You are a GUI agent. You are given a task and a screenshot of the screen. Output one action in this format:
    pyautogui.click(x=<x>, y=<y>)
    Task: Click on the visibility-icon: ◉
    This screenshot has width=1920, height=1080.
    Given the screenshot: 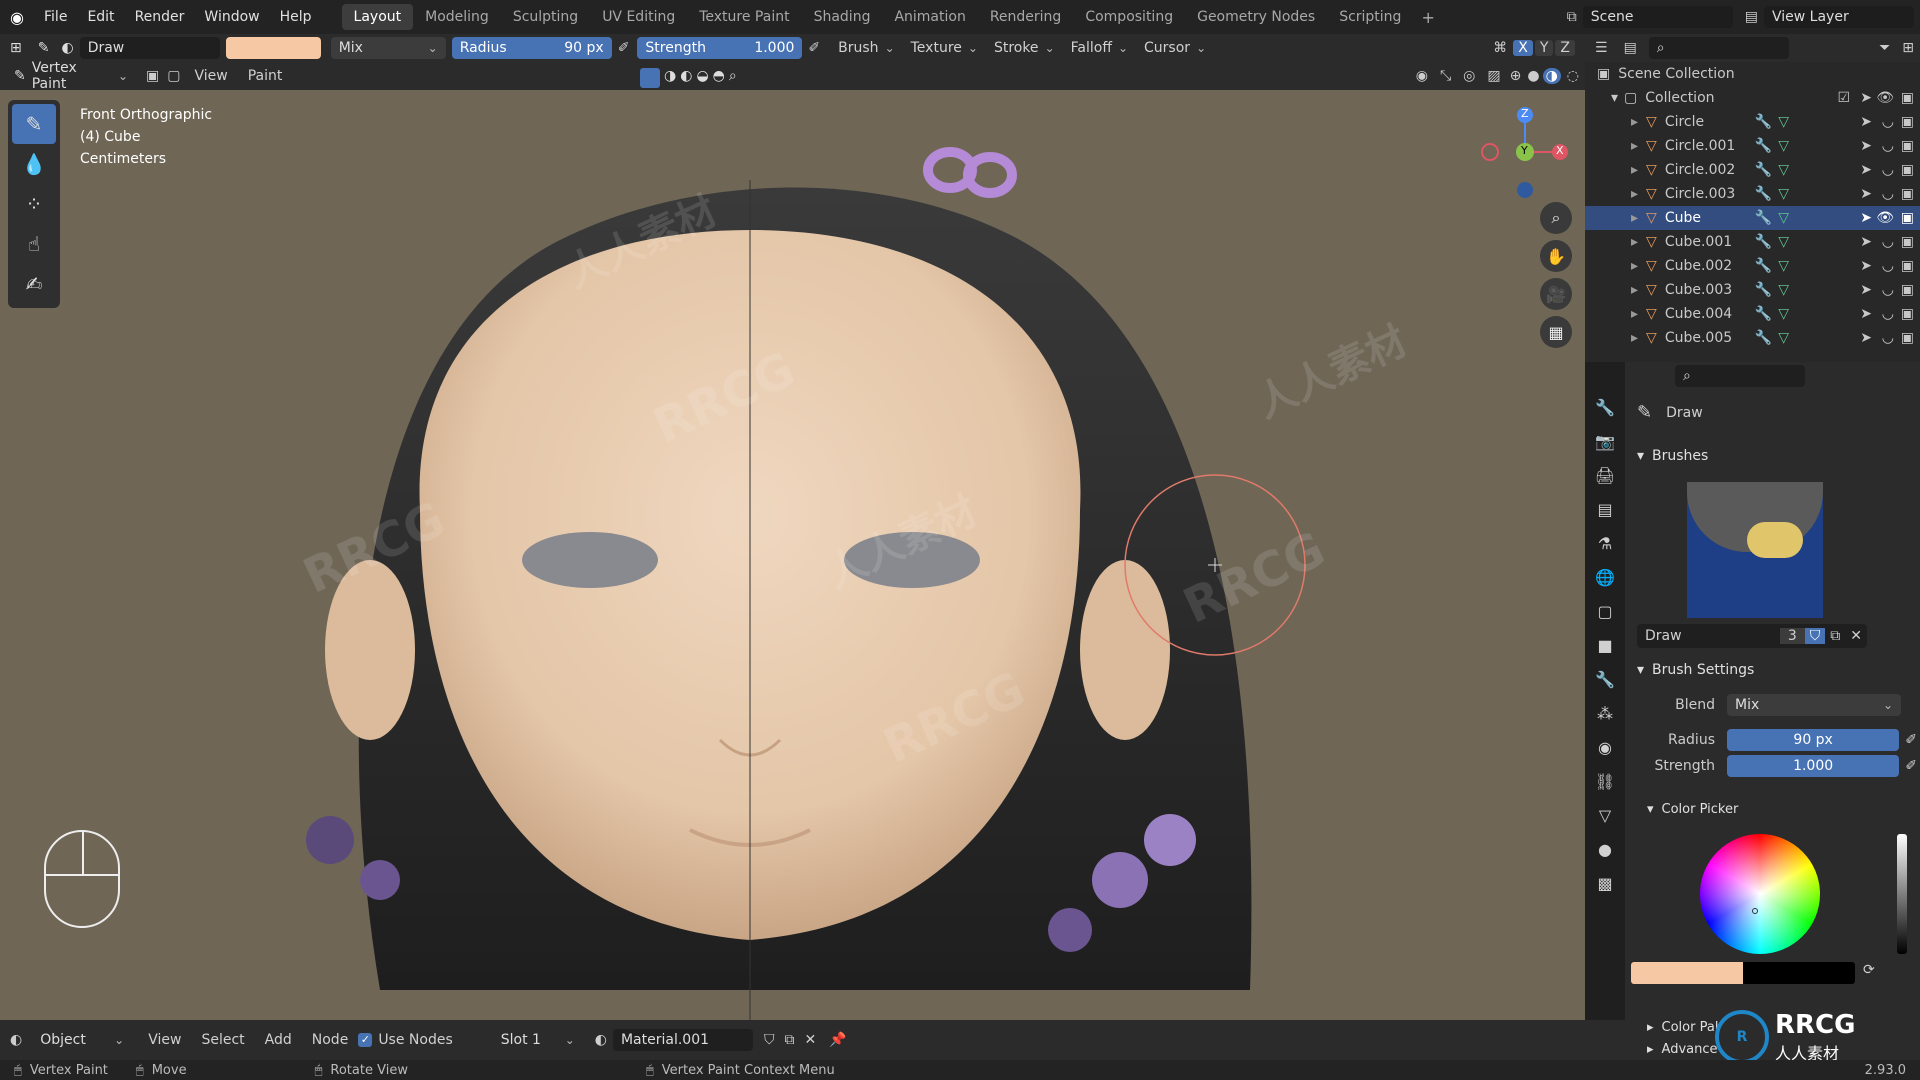 What is the action you would take?
    pyautogui.click(x=1422, y=76)
    